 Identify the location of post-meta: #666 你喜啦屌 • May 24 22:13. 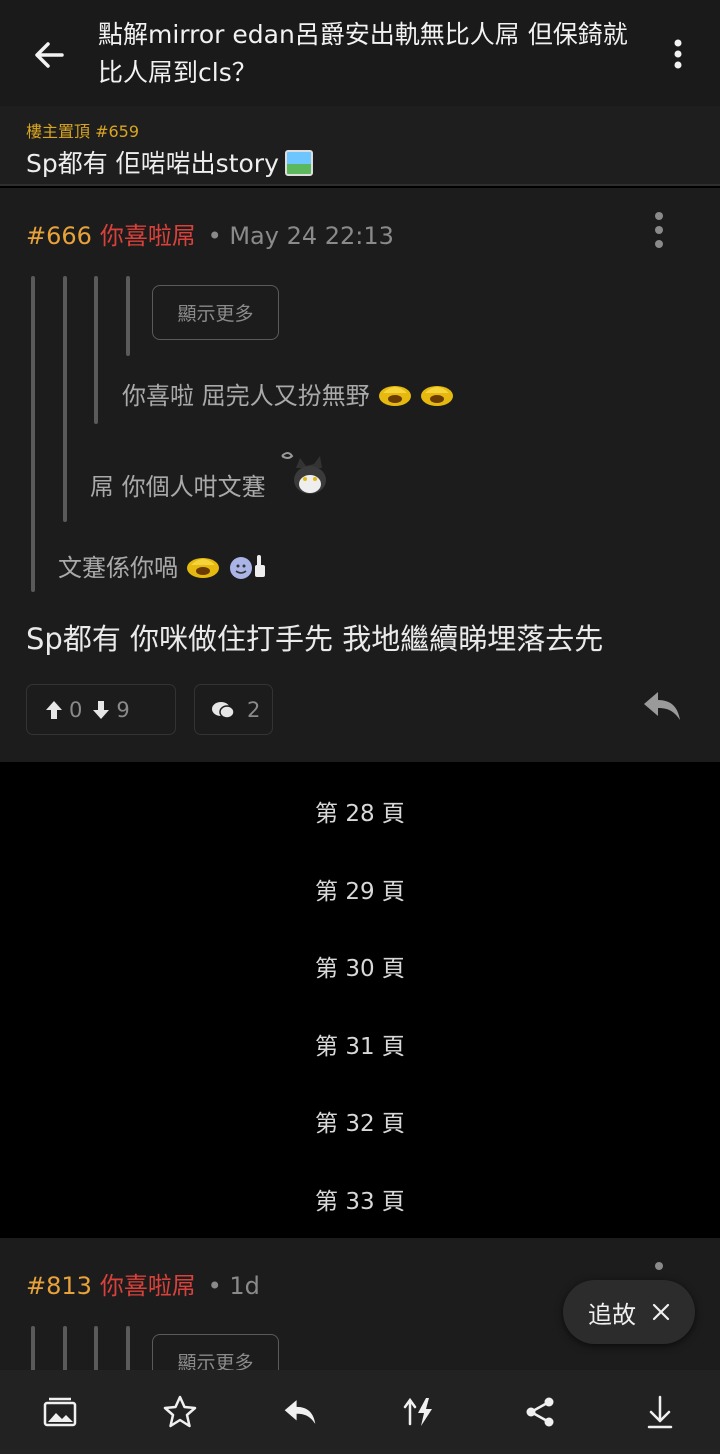
(210, 233).